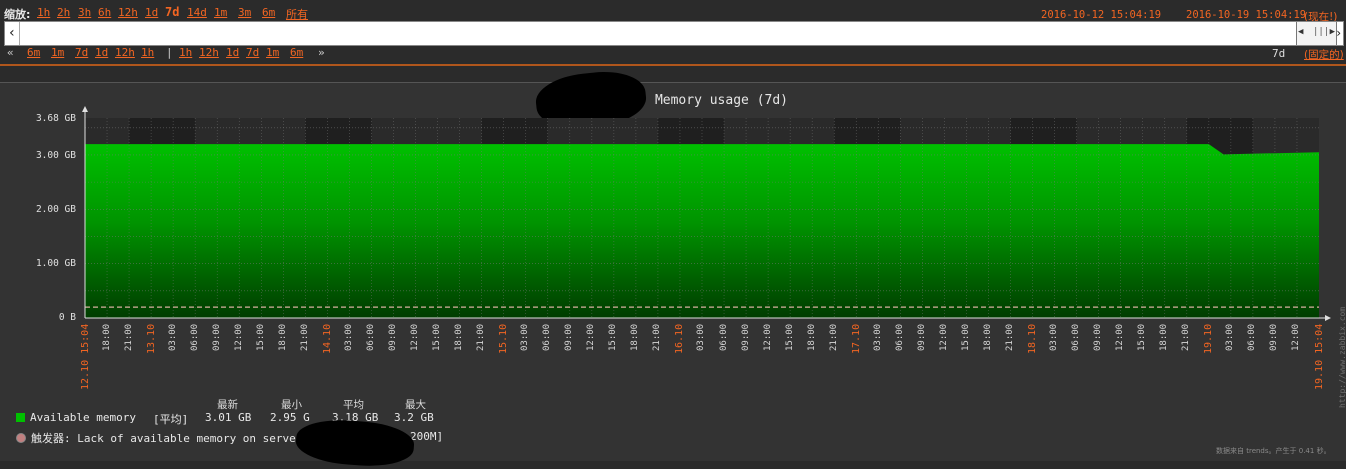 The image size is (1346, 469). Describe the element at coordinates (85, 356) in the screenshot. I see `x-tick-label: 12.10 15:04` at that location.